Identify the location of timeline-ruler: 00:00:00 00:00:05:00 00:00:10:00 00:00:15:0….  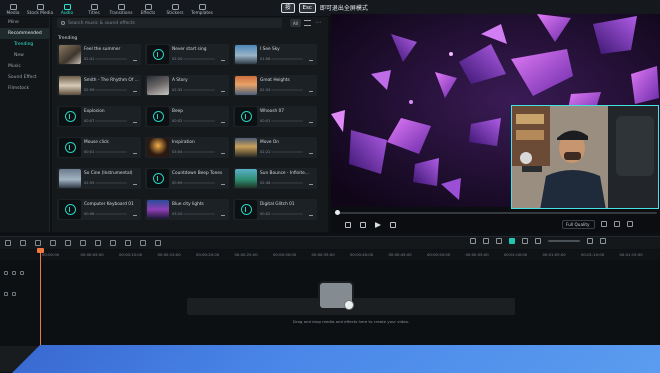
(330, 255).